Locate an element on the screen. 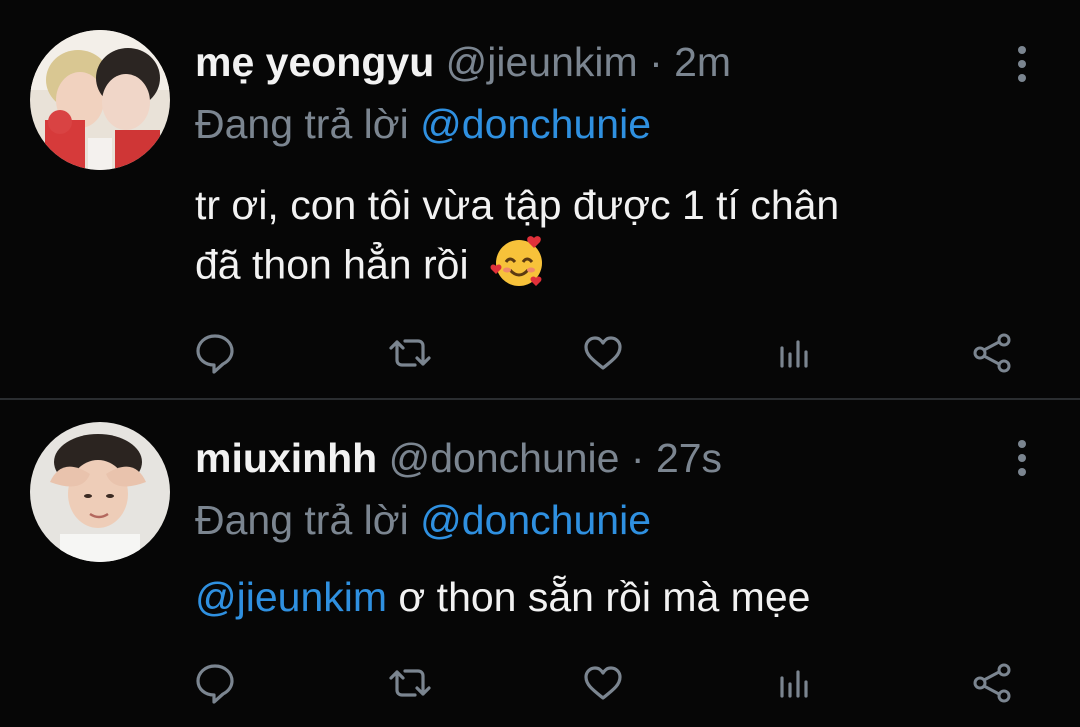 The width and height of the screenshot is (1080, 727). tweet-text: @jieunkim ơ thon sẵn rồi mà mẹe is located at coordinates (502, 597).